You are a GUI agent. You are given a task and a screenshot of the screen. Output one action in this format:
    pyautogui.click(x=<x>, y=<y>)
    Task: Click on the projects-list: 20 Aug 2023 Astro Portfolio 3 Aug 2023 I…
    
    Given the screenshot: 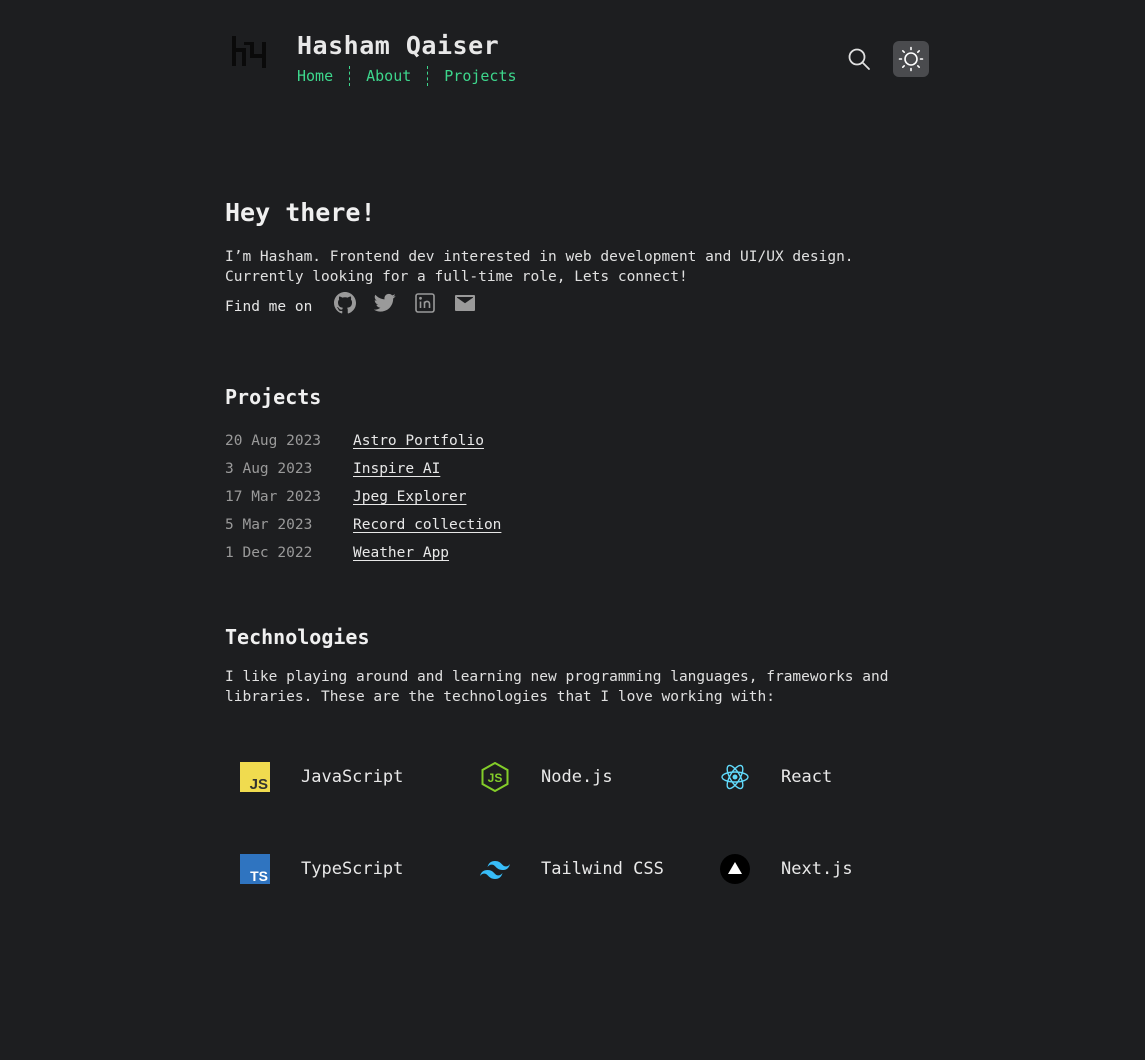 What is the action you would take?
    pyautogui.click(x=363, y=497)
    